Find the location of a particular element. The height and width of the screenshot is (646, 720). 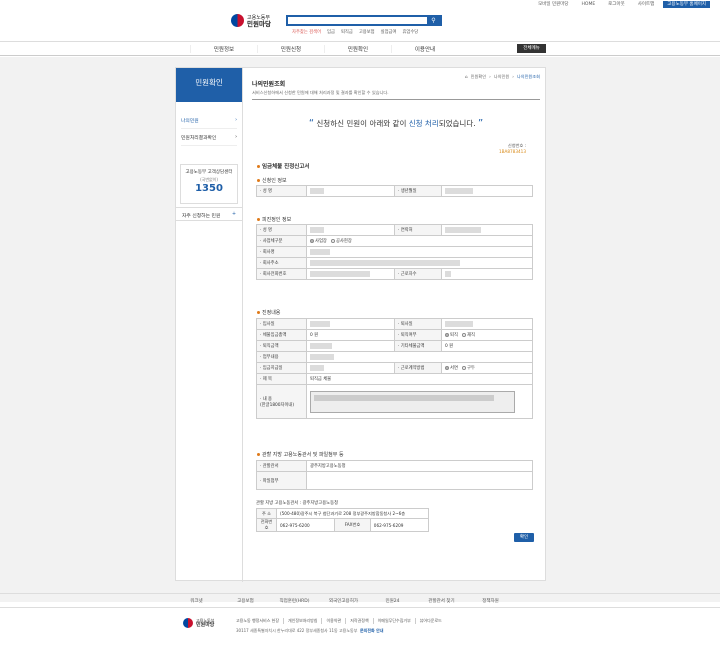

claim-other-value: 0 원 is located at coordinates (487, 346).